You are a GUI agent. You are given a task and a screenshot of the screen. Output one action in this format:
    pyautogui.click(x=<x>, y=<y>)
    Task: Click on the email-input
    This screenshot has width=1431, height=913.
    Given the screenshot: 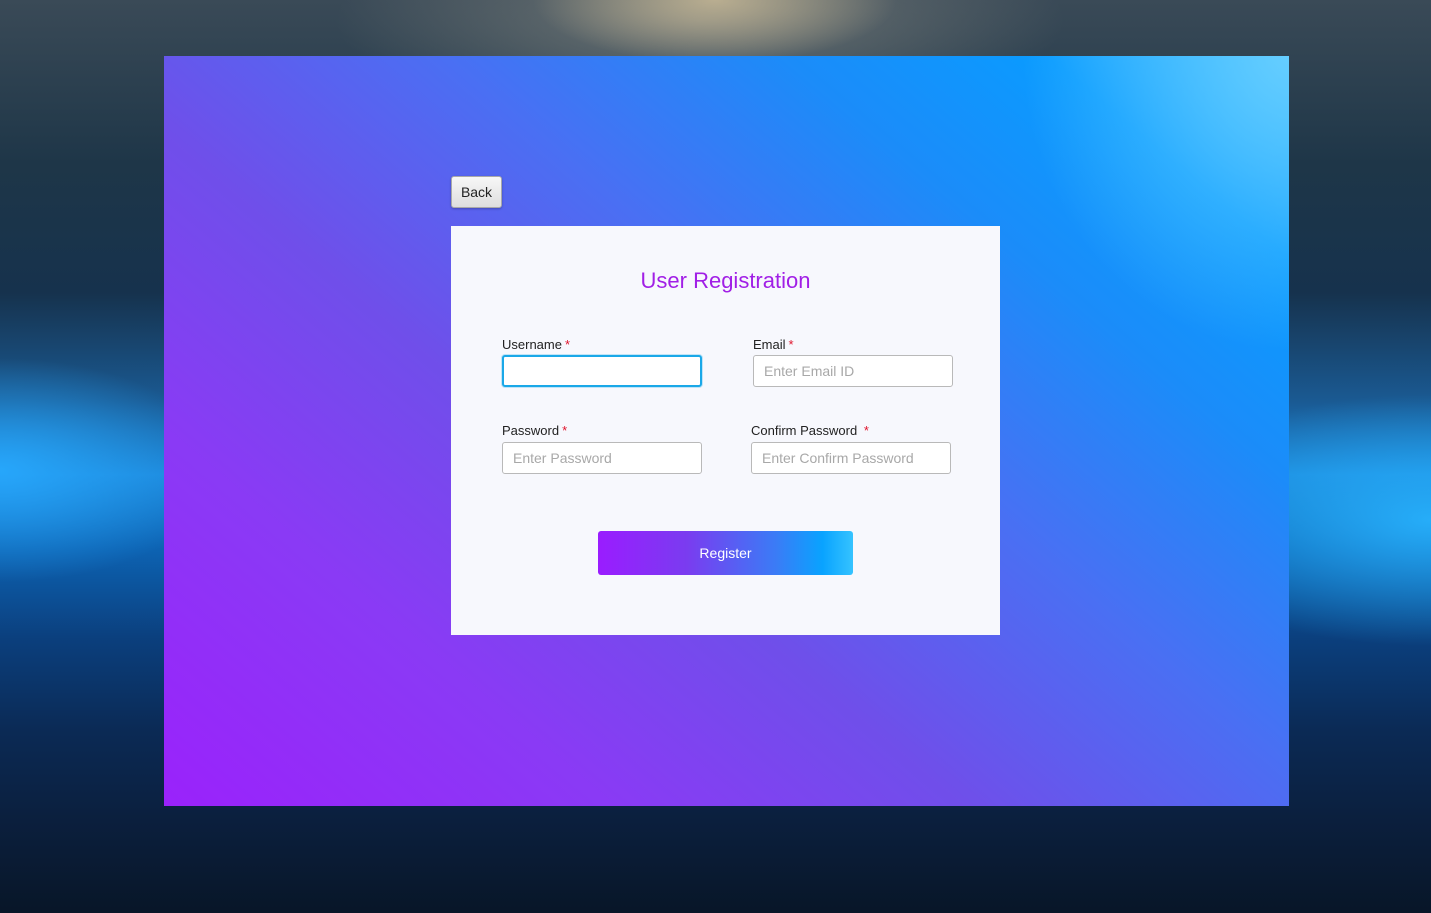 What is the action you would take?
    pyautogui.click(x=853, y=371)
    